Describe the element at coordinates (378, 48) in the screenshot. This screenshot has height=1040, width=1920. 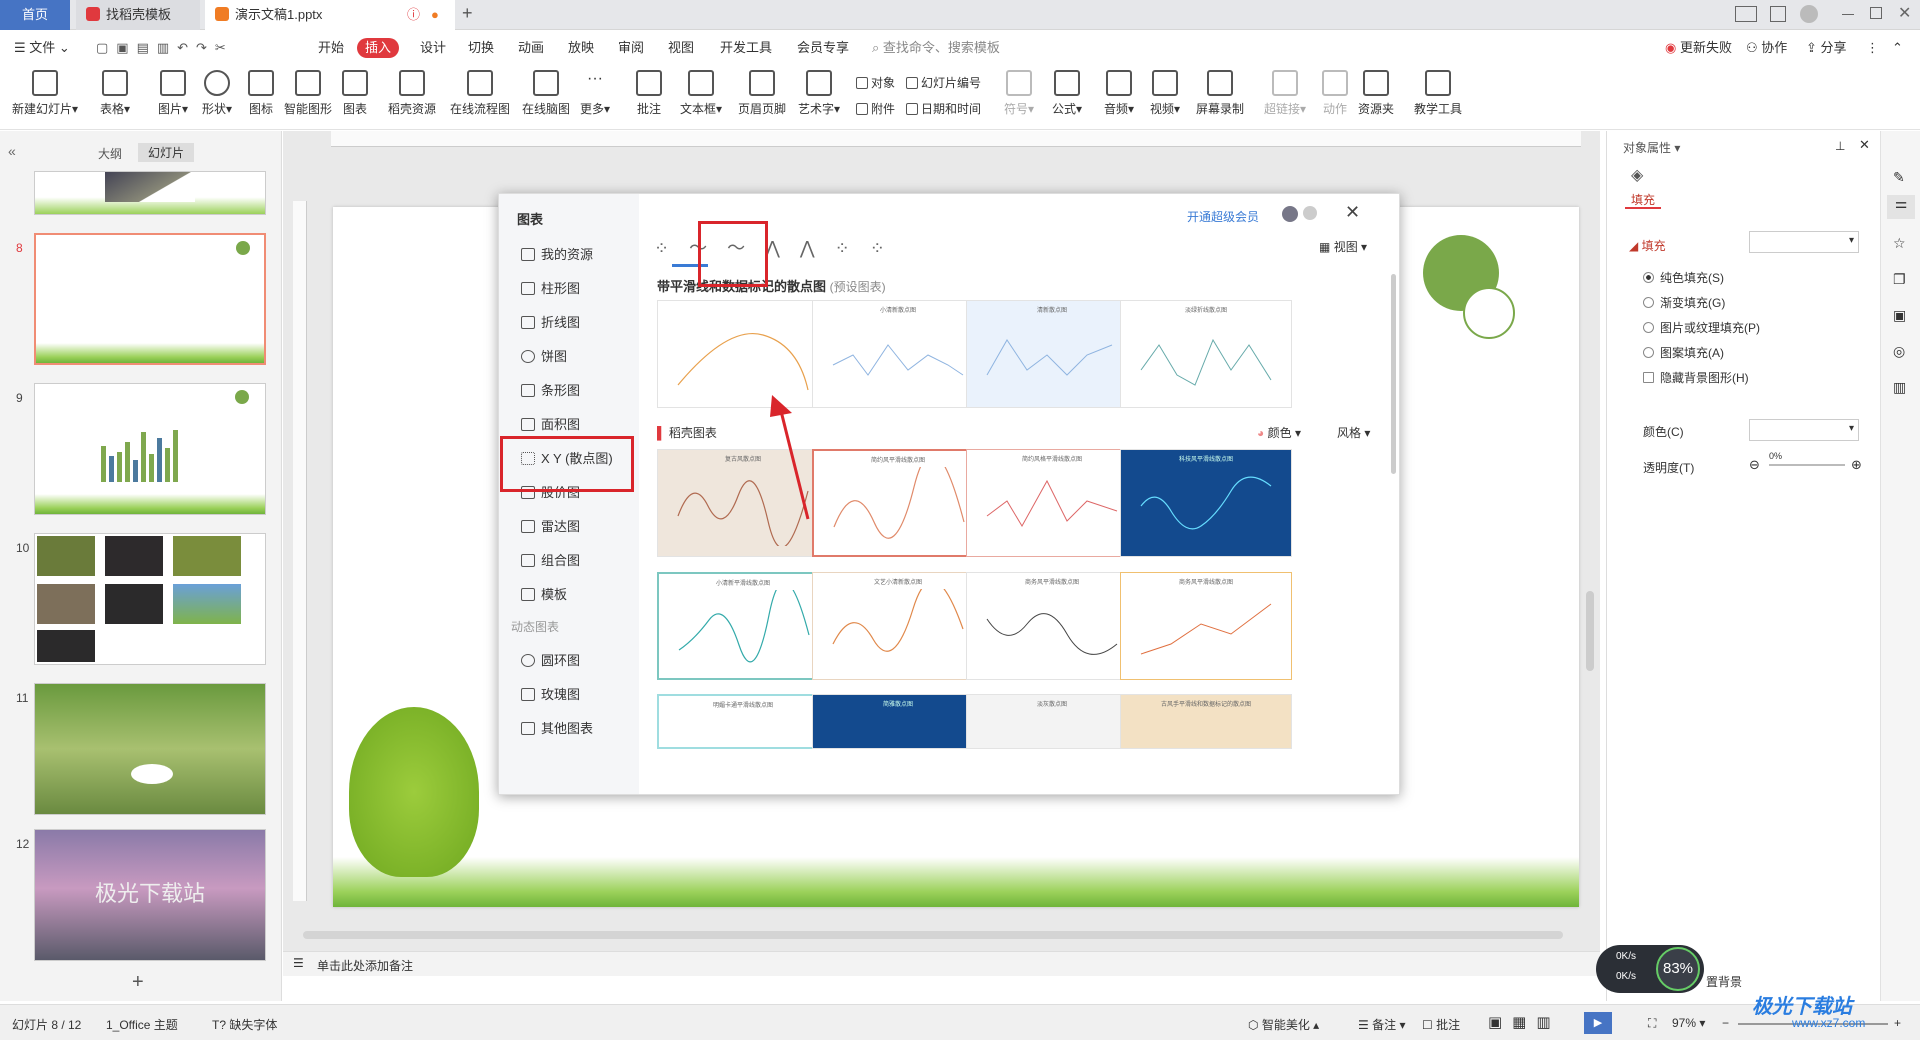
I see `menu-insert: 插入` at that location.